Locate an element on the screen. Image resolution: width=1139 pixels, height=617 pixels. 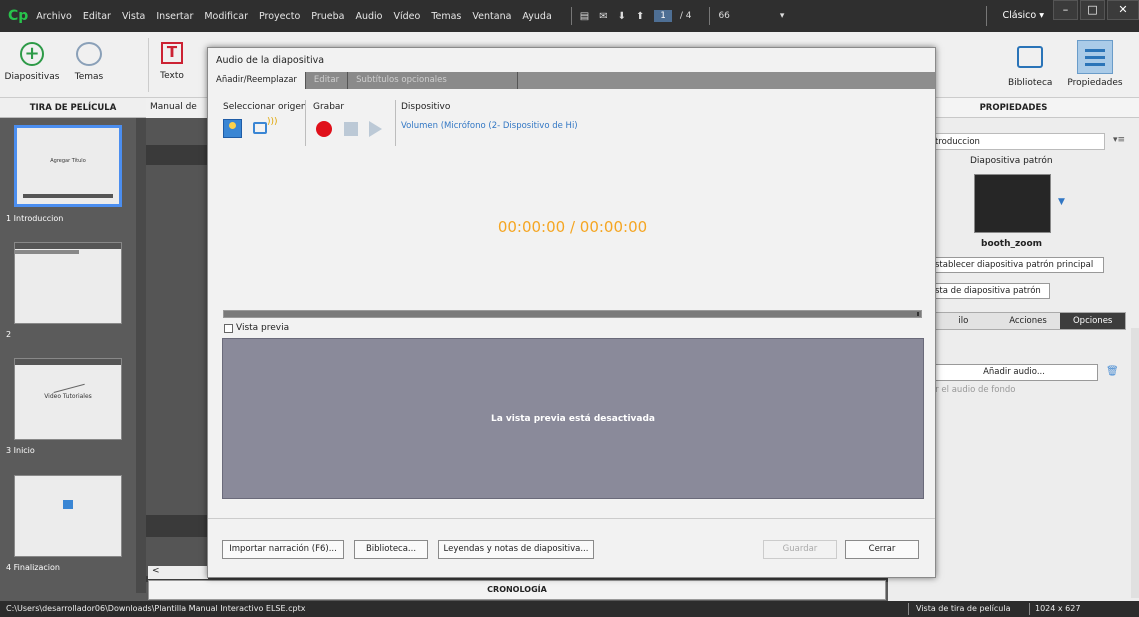
preview-checkbox: Vista previa is located at coordinates (256, 328).